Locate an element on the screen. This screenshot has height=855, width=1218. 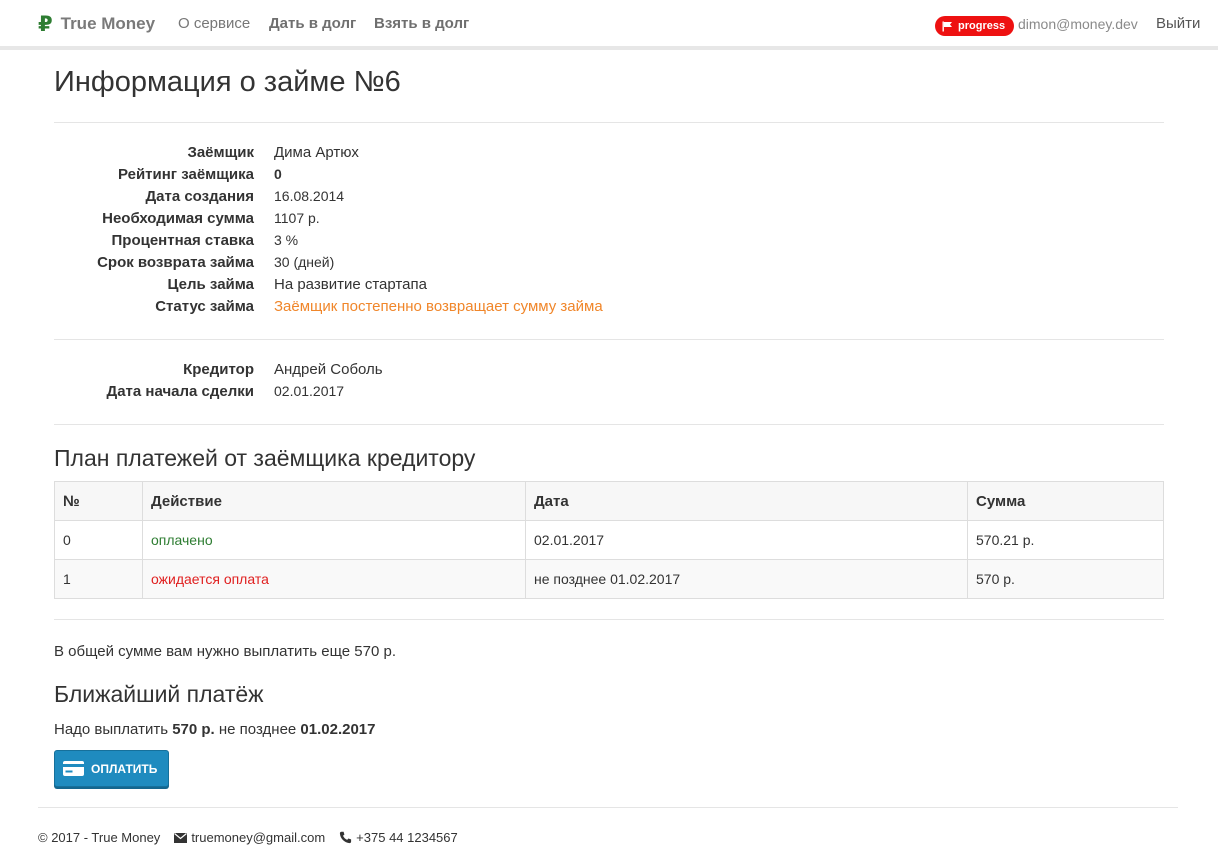
row-date: не позднее 01.02.2017 is located at coordinates (746, 579).